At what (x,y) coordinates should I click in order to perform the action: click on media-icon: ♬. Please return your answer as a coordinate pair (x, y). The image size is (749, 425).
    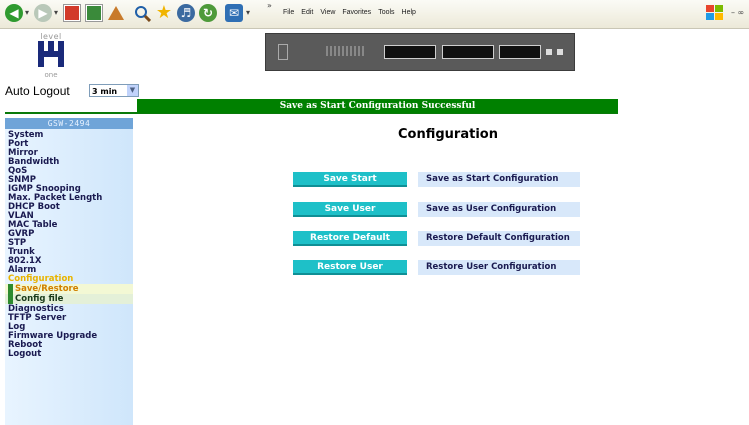
    Looking at the image, I should click on (186, 13).